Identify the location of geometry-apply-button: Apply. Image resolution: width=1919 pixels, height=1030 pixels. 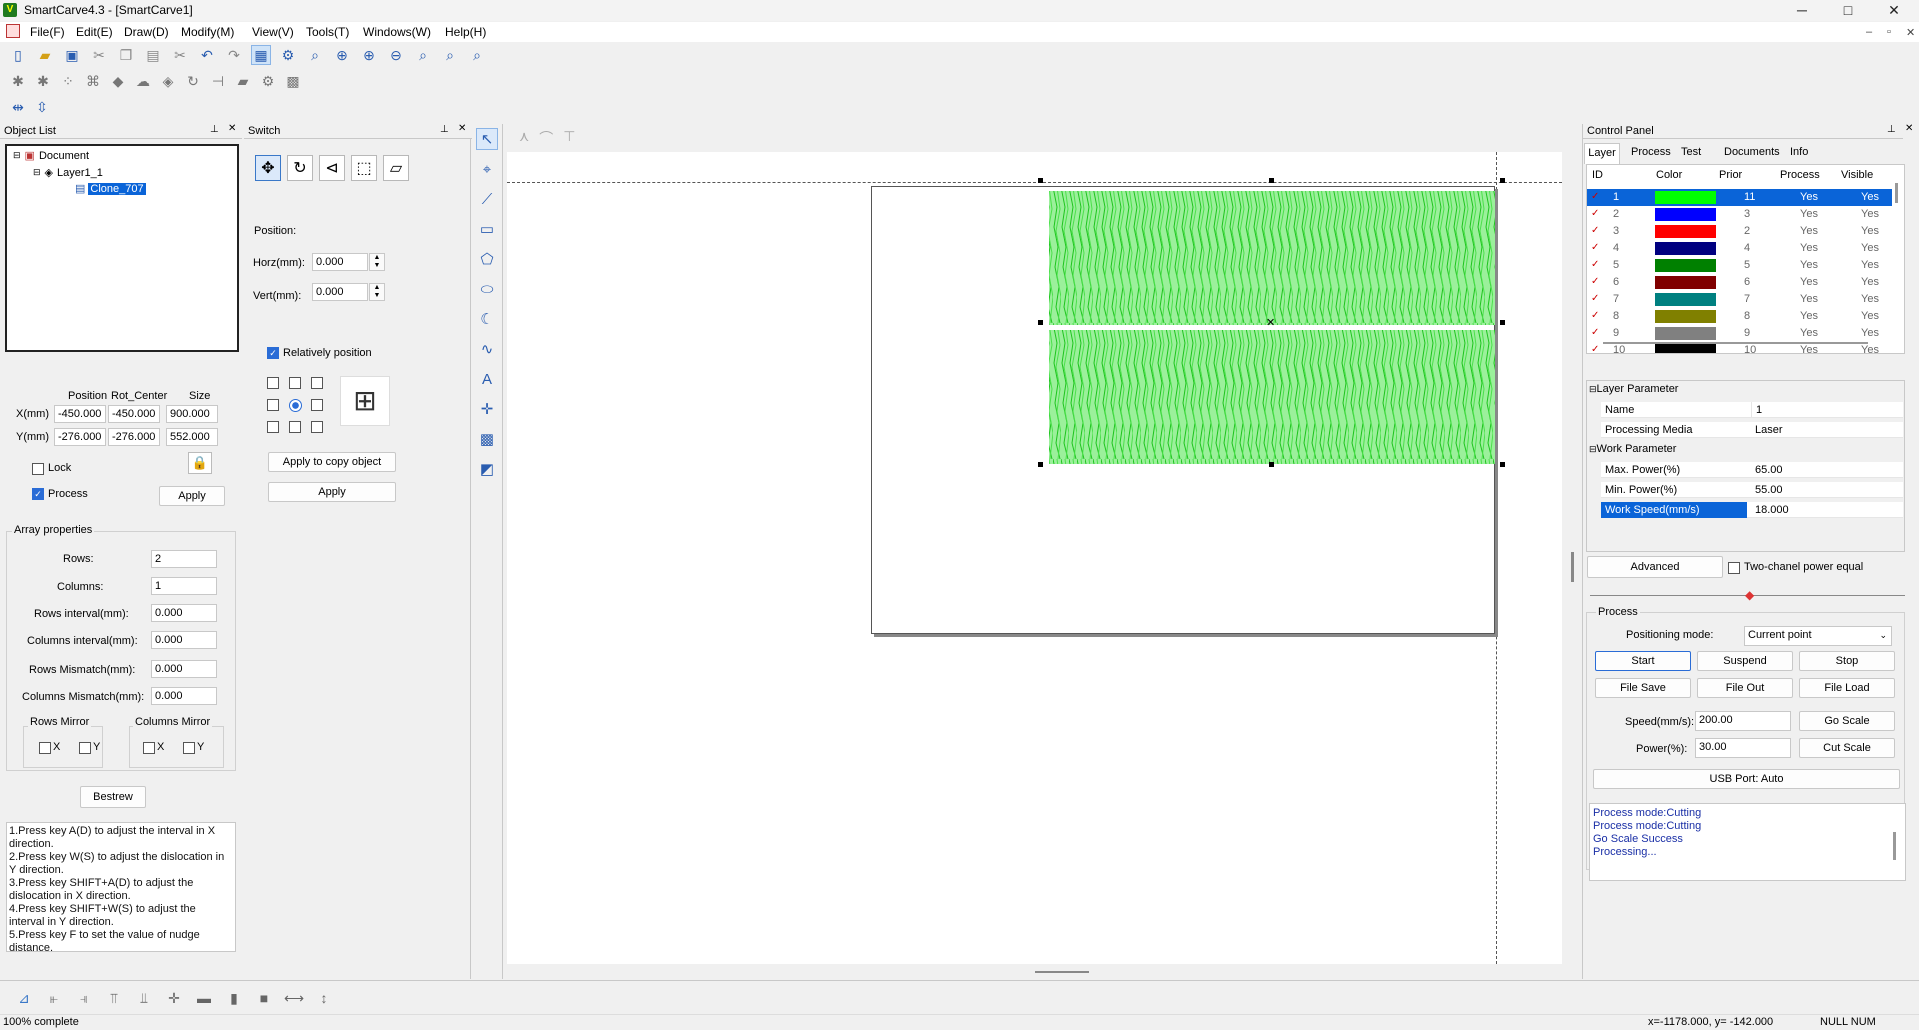
(192, 496).